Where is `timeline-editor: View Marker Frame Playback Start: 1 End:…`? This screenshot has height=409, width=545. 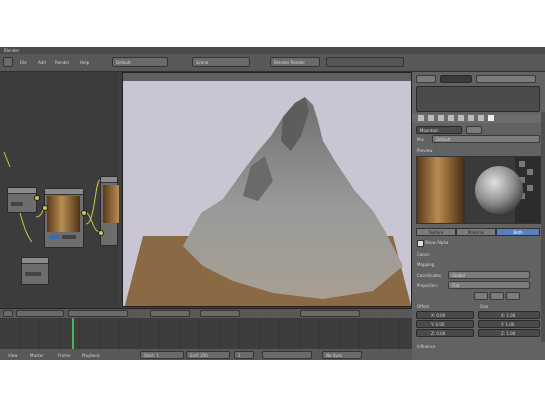
timeline-editor: View Marker Frame Playback Start: 1 End:… is located at coordinates (206, 334).